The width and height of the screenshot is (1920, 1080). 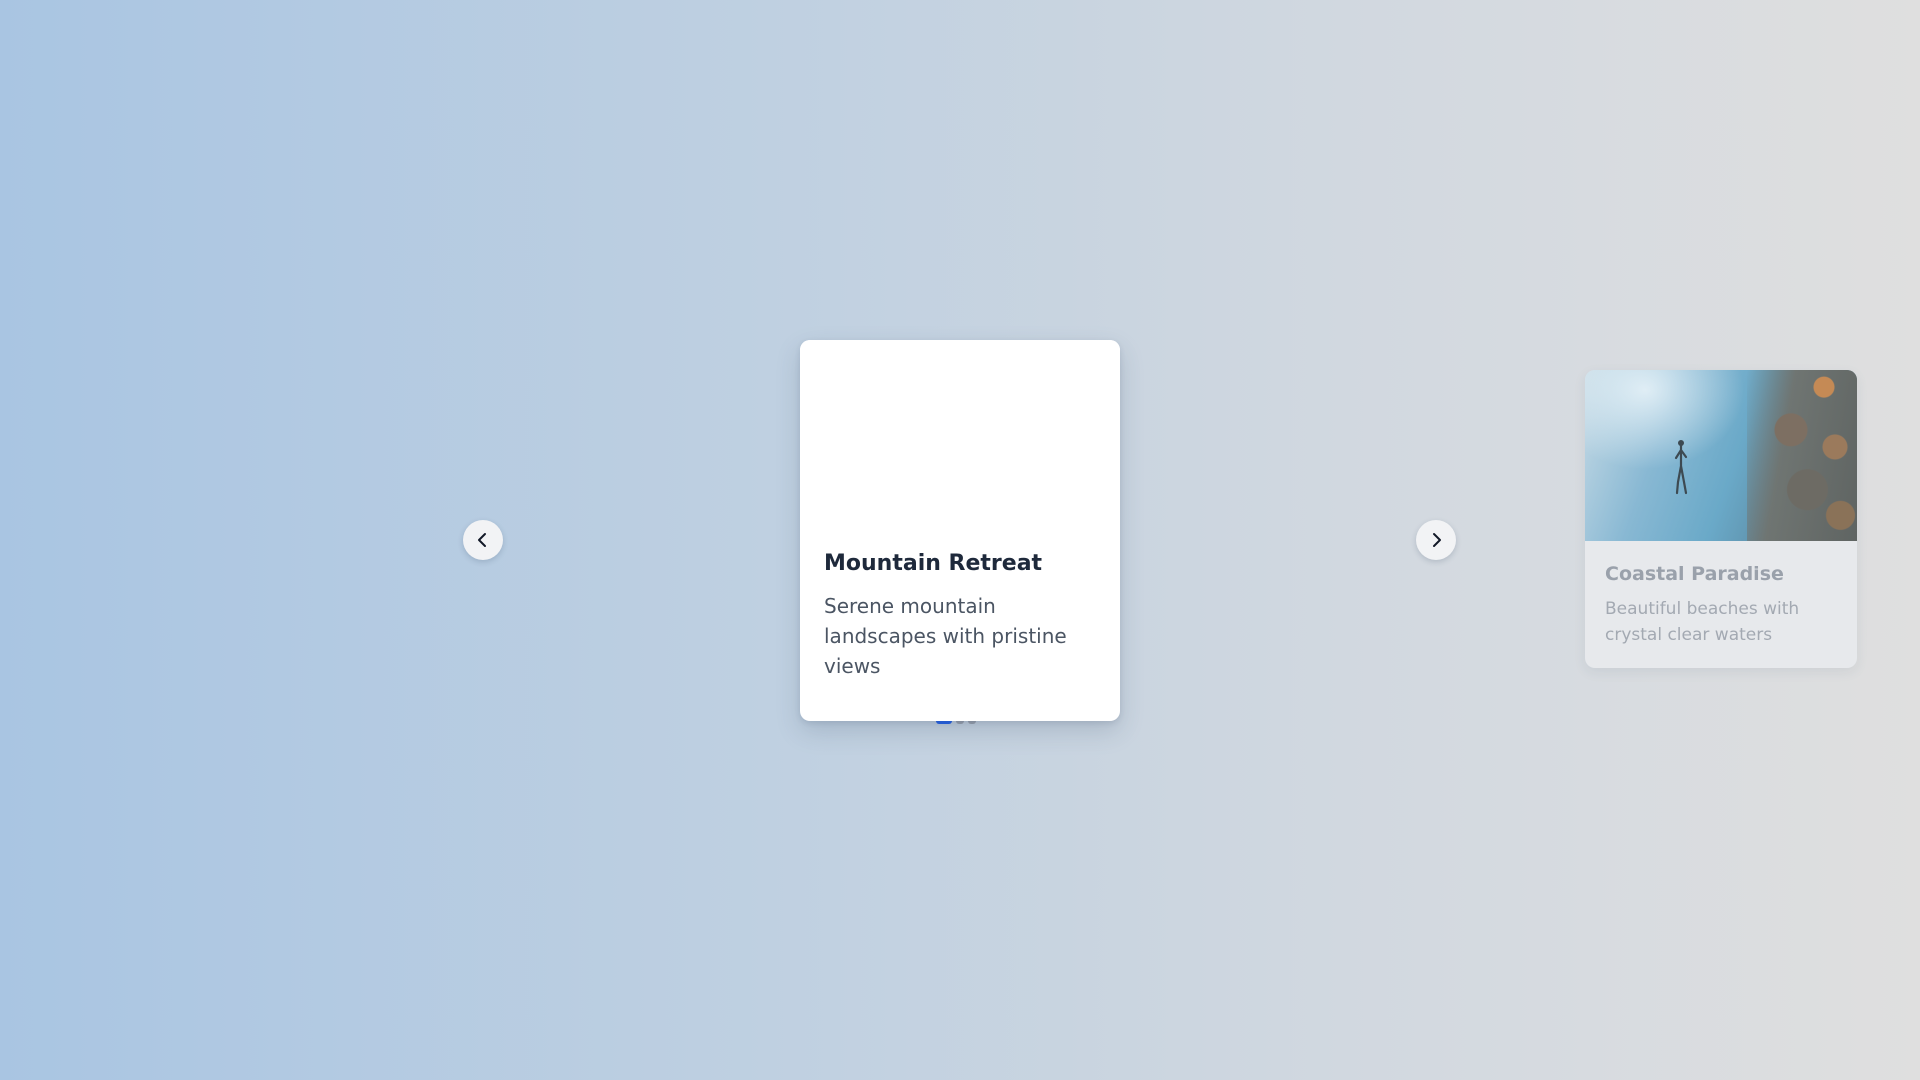 What do you see at coordinates (960, 445) in the screenshot?
I see `card-image` at bounding box center [960, 445].